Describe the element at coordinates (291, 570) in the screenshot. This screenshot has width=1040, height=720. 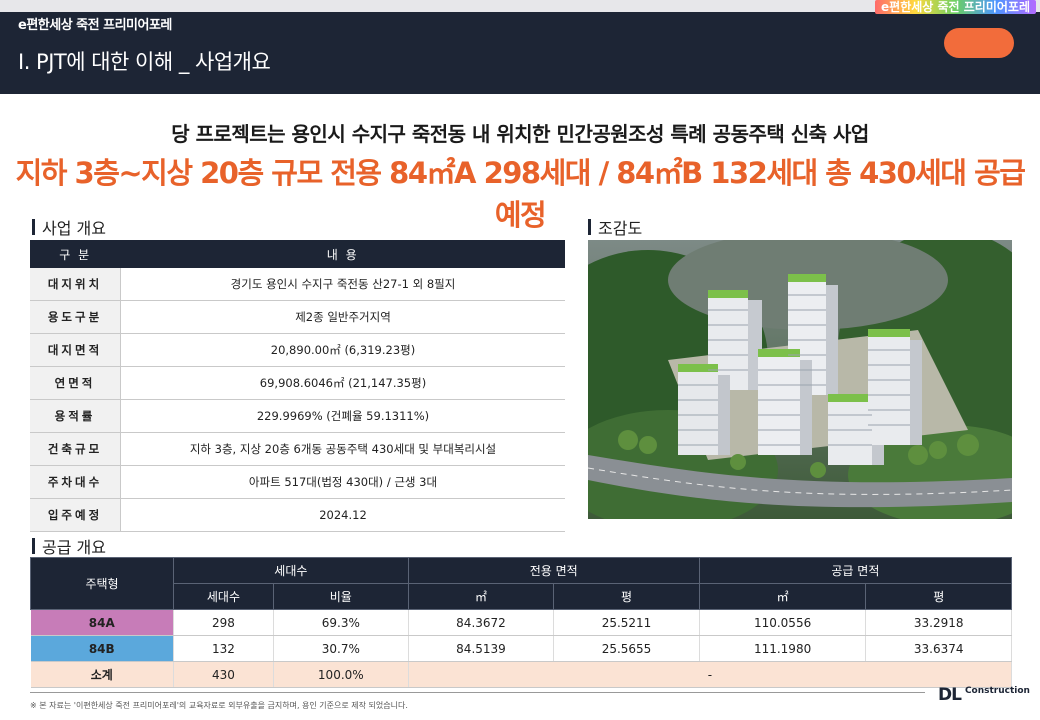
I see `col-header-units: 세대수` at that location.